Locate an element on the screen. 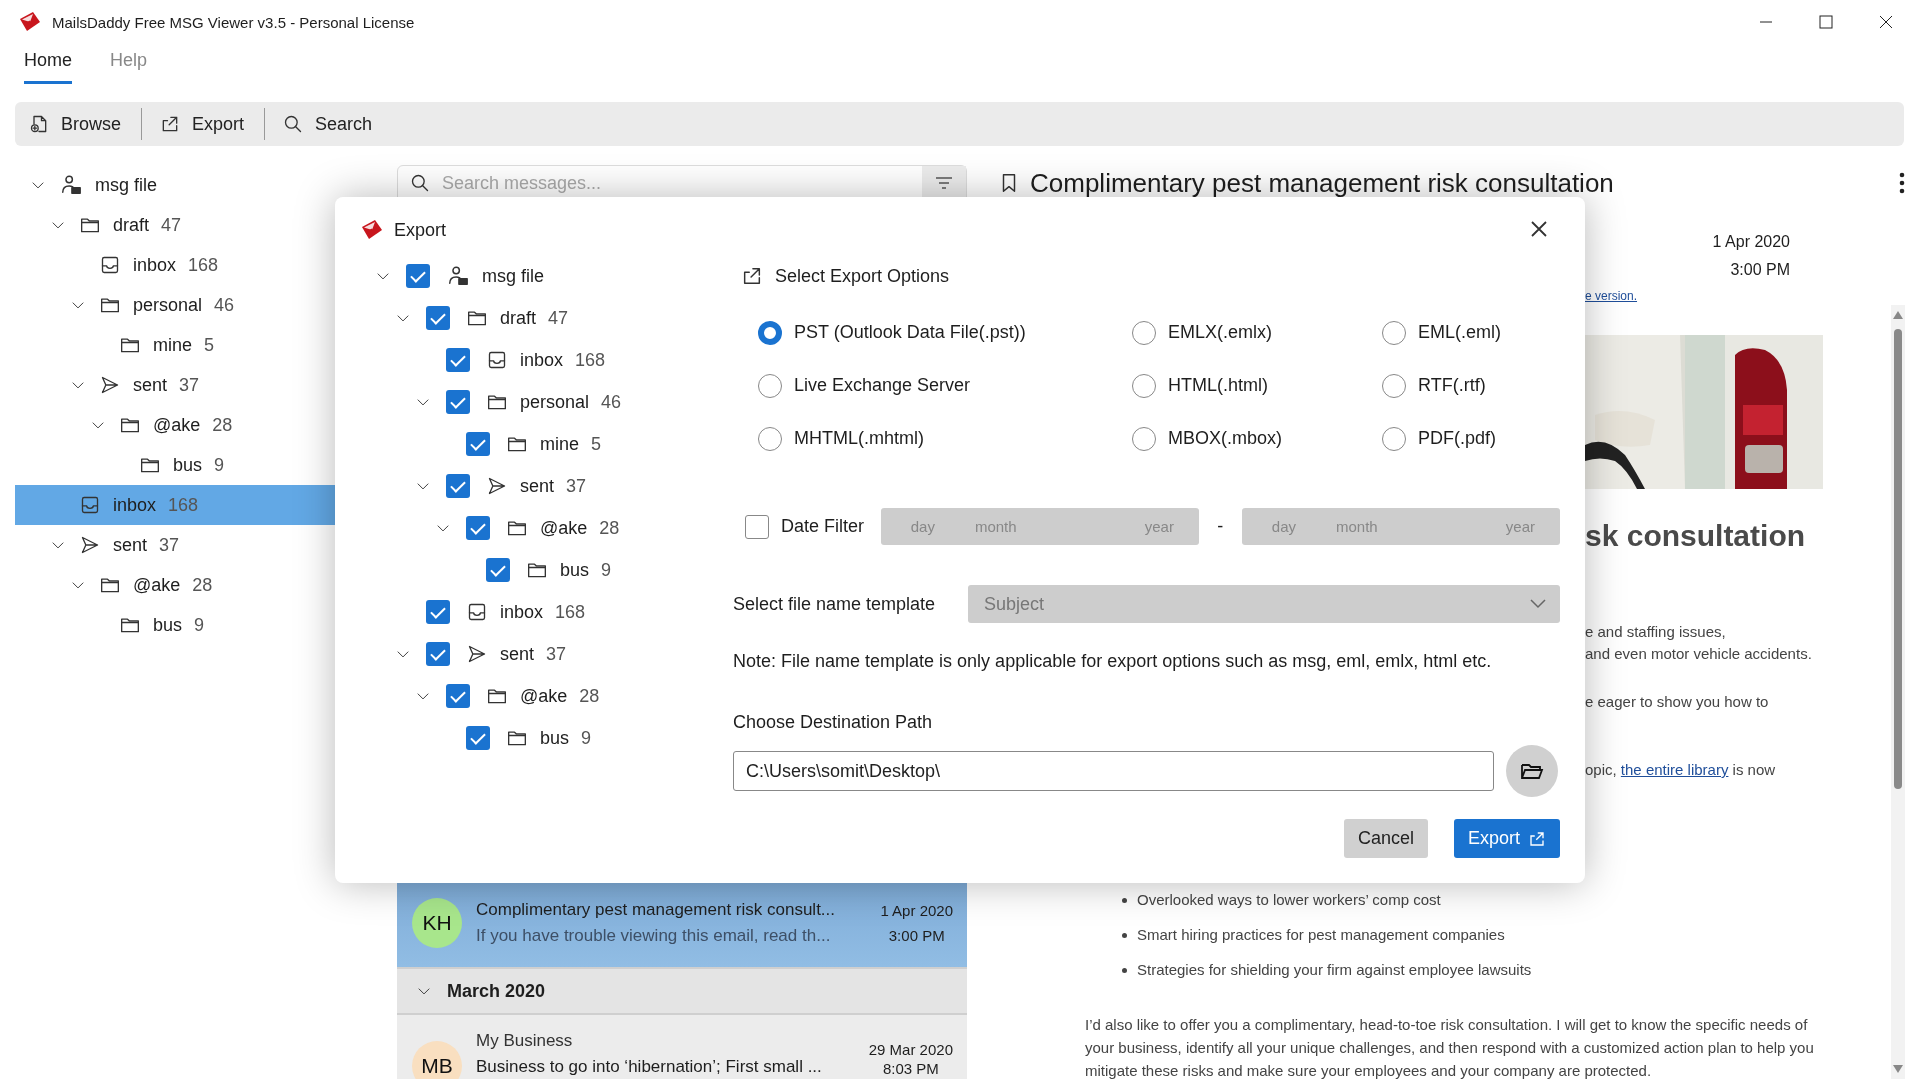 The image size is (1919, 1079). bullet-text: Overlooked ways to lower workers’ comp cost is located at coordinates (1289, 900).